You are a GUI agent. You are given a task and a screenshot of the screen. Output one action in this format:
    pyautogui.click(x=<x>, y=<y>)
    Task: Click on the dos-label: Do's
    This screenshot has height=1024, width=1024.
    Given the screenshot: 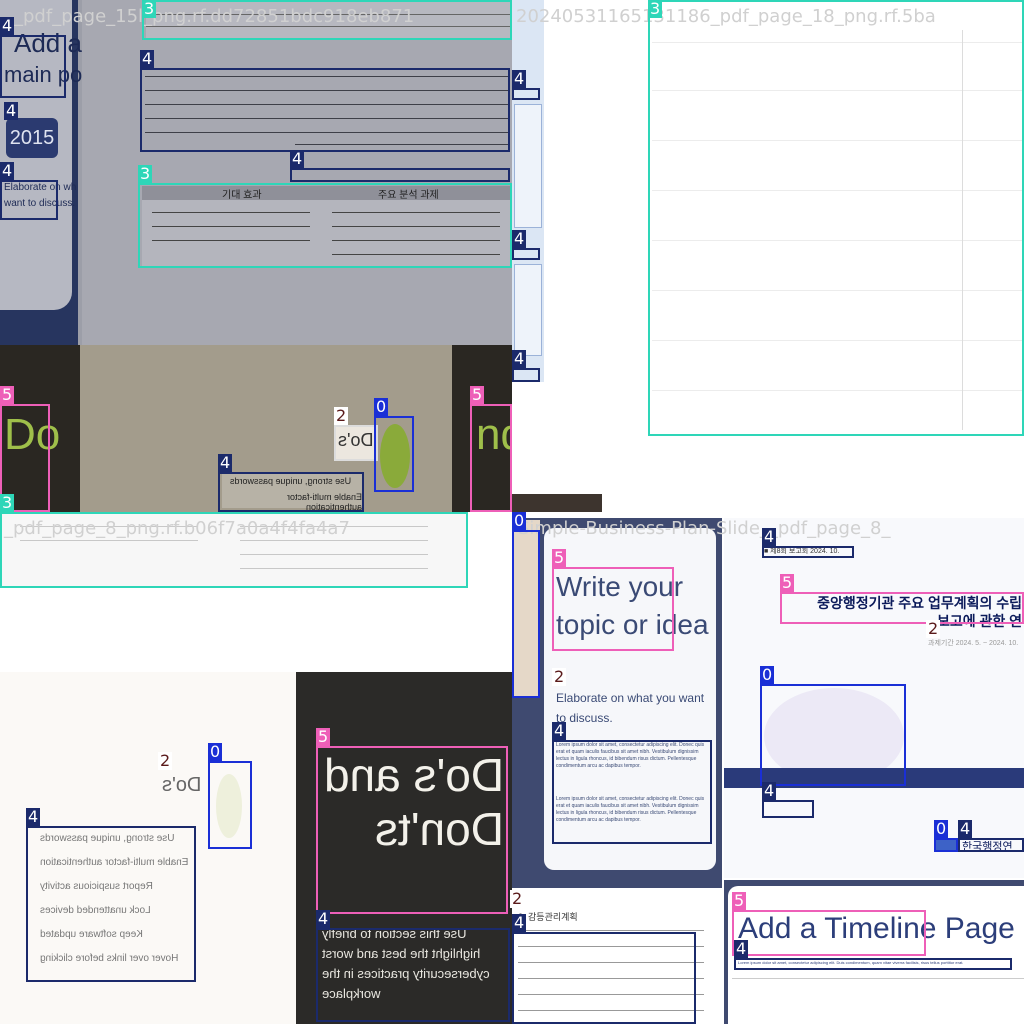 What is the action you would take?
    pyautogui.click(x=182, y=785)
    